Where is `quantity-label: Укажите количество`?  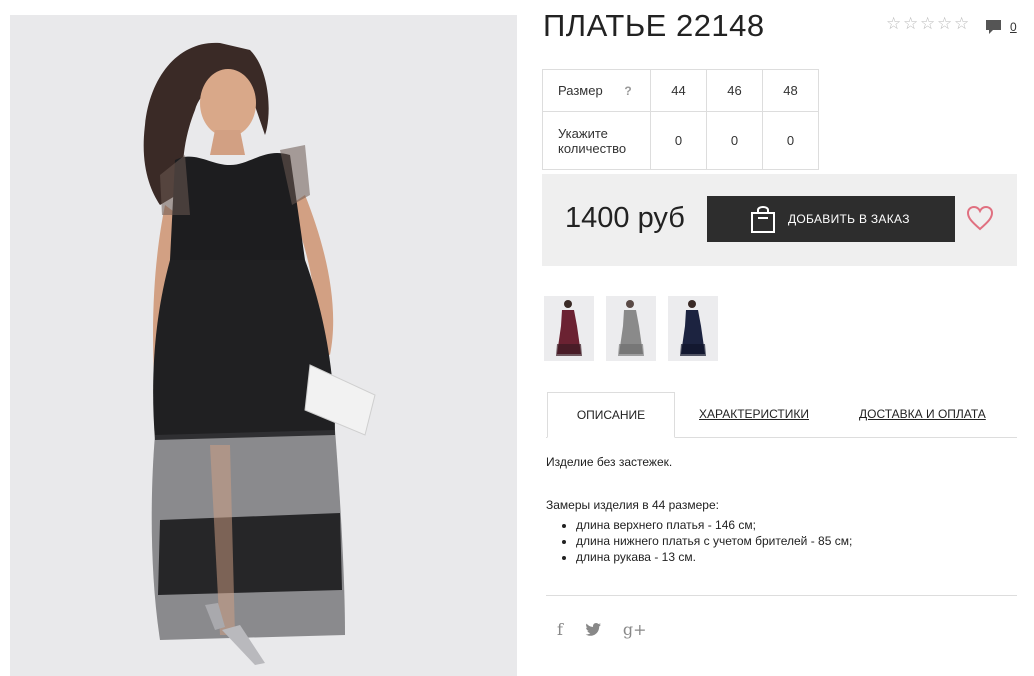 quantity-label: Укажите количество is located at coordinates (596, 140).